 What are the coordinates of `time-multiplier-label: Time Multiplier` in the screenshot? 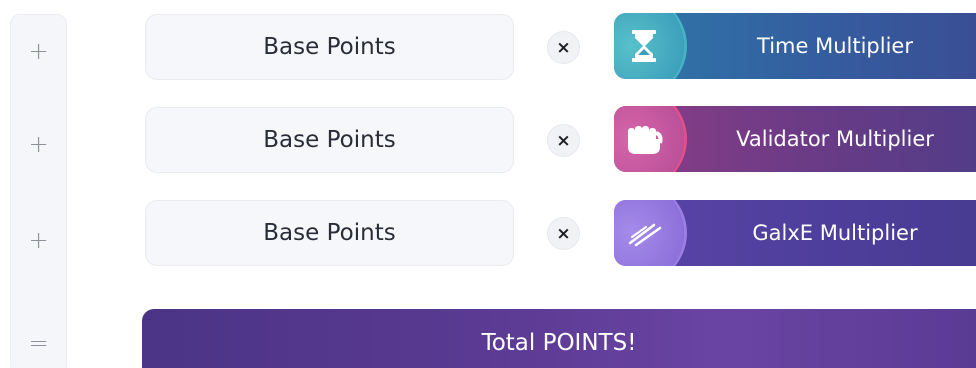 It's located at (835, 46).